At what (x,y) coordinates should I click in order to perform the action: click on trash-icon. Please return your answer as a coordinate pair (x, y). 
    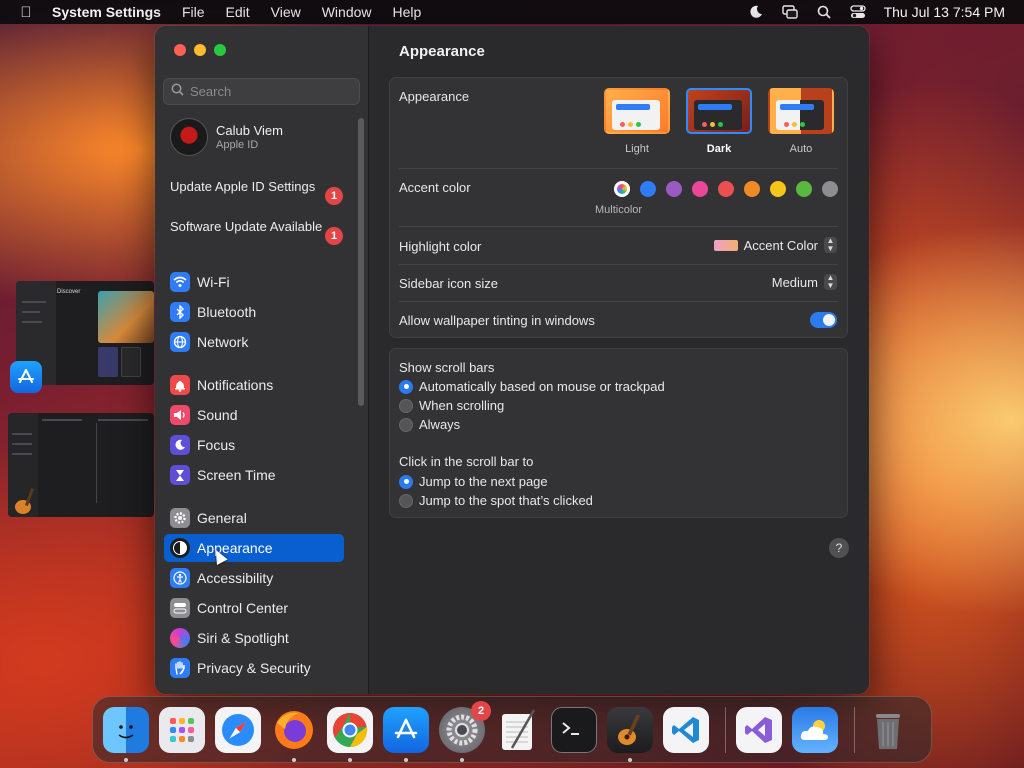
    Looking at the image, I should click on (888, 730).